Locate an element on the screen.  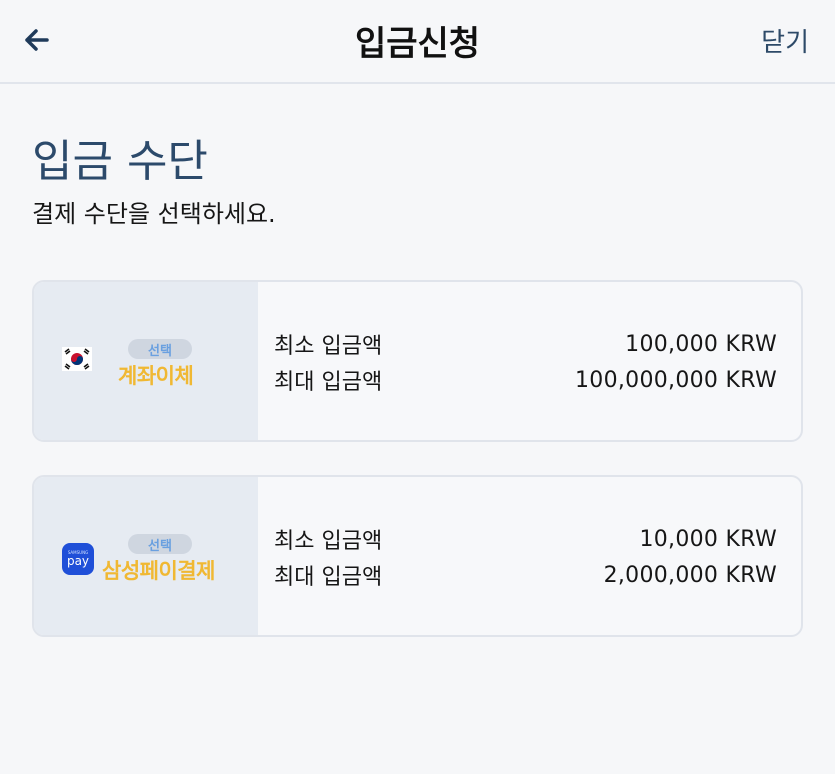
max-deposit-row: 최대 입금액 100,000,000 KRW is located at coordinates (525, 380).